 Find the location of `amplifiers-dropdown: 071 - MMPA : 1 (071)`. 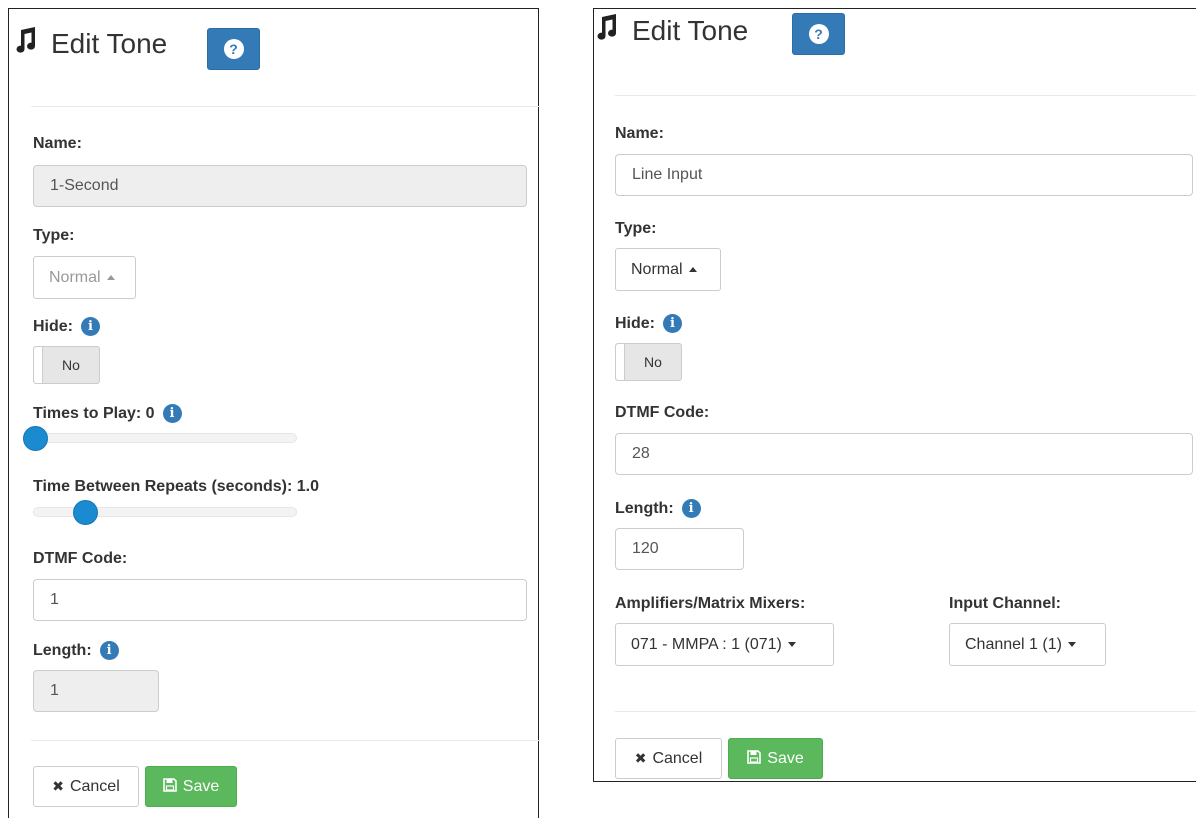

amplifiers-dropdown: 071 - MMPA : 1 (071) is located at coordinates (724, 644).